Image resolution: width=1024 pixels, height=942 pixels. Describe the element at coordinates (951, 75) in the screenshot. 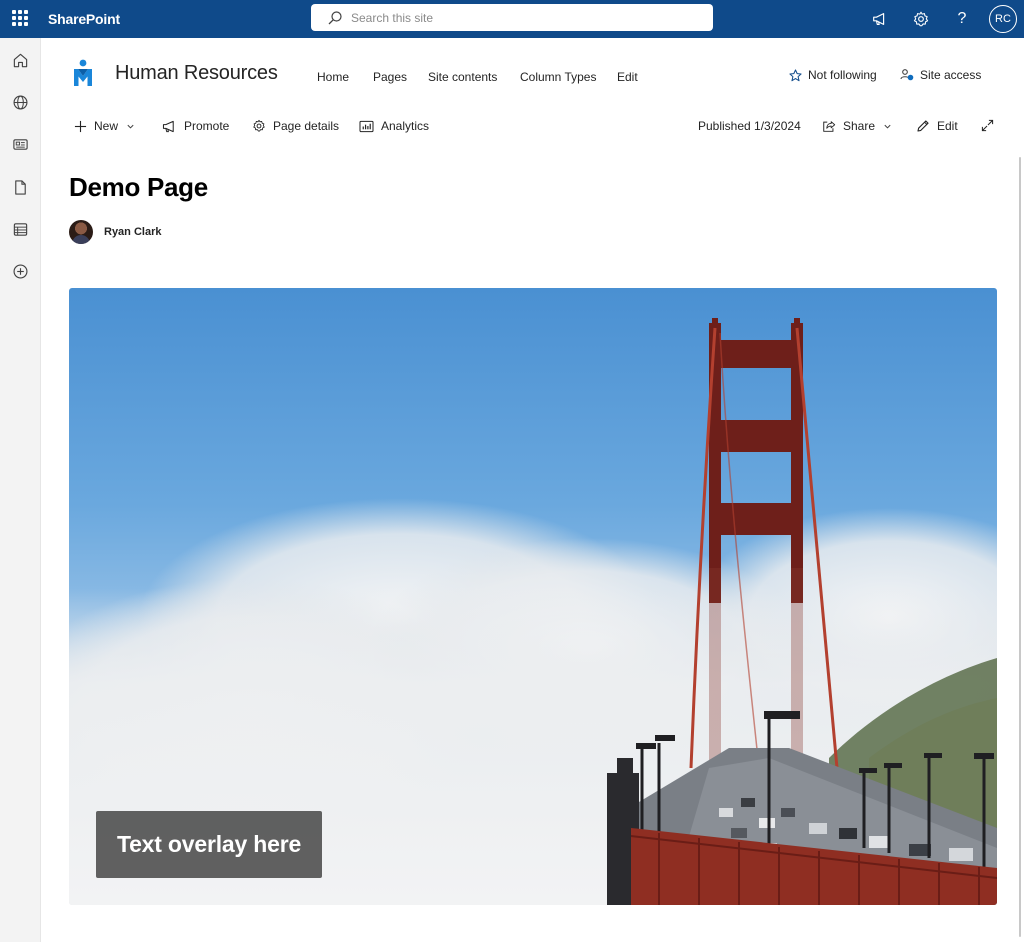

I see `site-access-label: Site access` at that location.